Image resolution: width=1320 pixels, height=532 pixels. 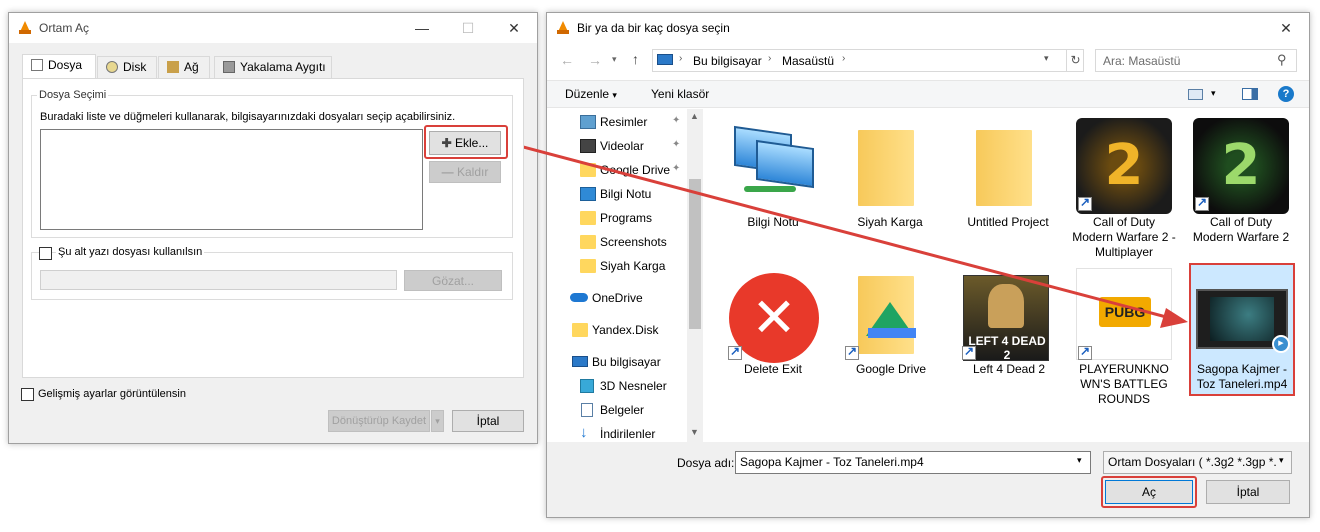 I want to click on video-file-icon: ▶, so click(x=1243, y=321).